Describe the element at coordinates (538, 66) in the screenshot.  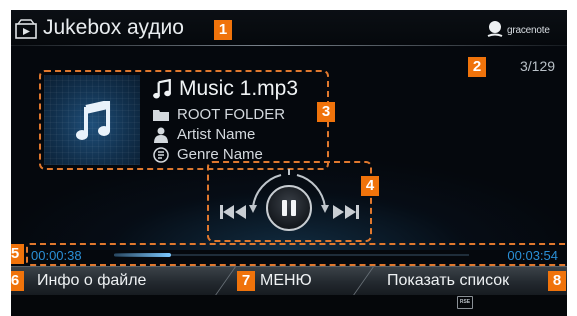
I see `track-counter: 3/129` at that location.